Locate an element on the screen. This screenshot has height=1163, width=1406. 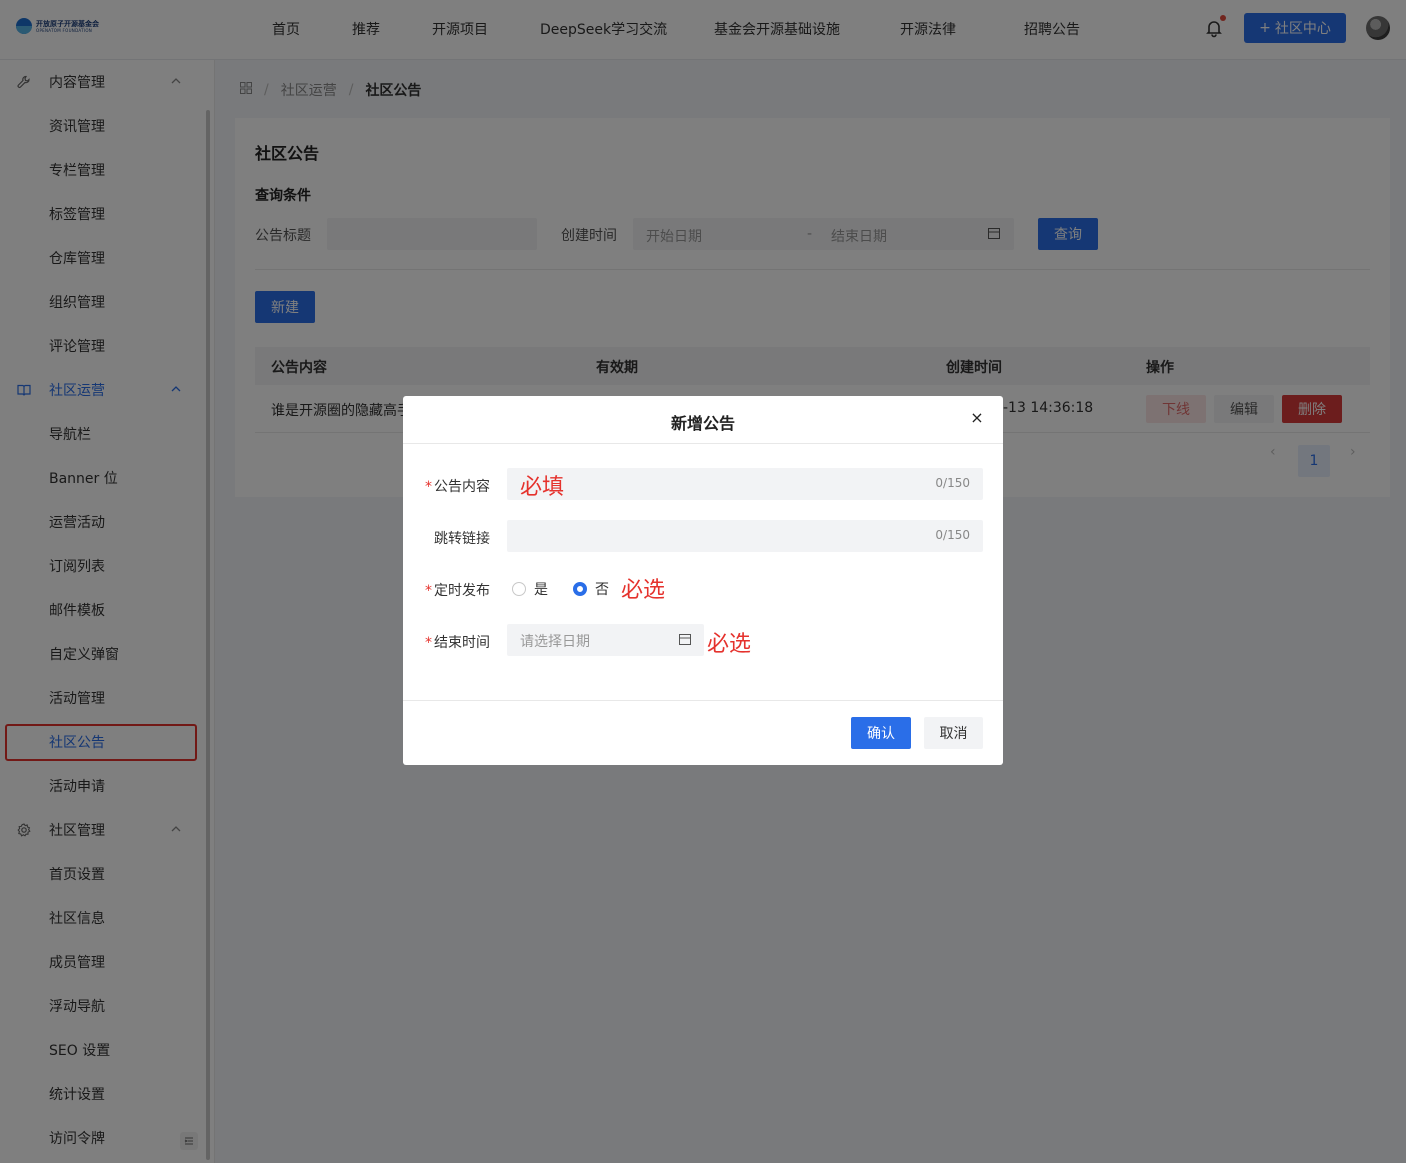
link-input: 0/150 is located at coordinates (745, 536).